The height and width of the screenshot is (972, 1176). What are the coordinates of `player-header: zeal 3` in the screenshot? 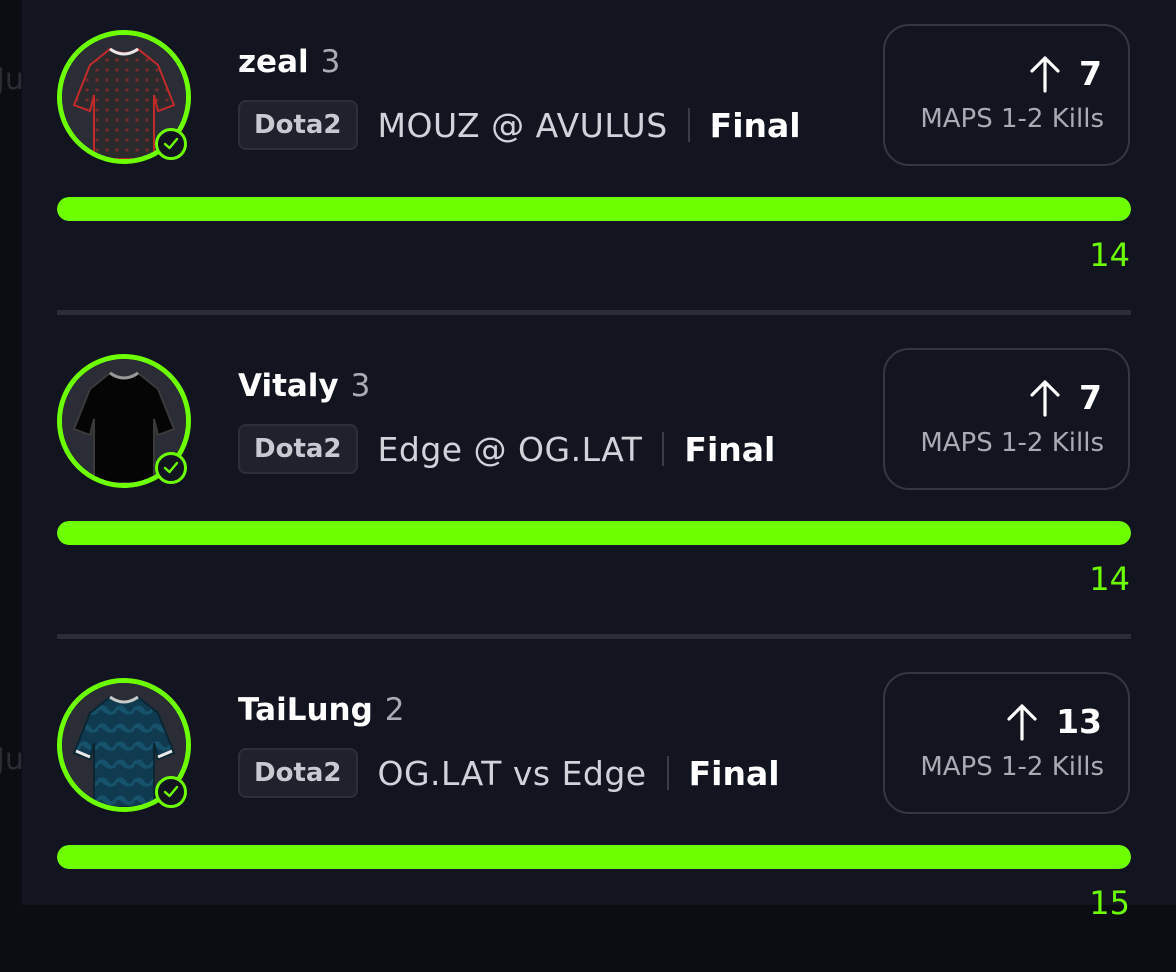 It's located at (289, 62).